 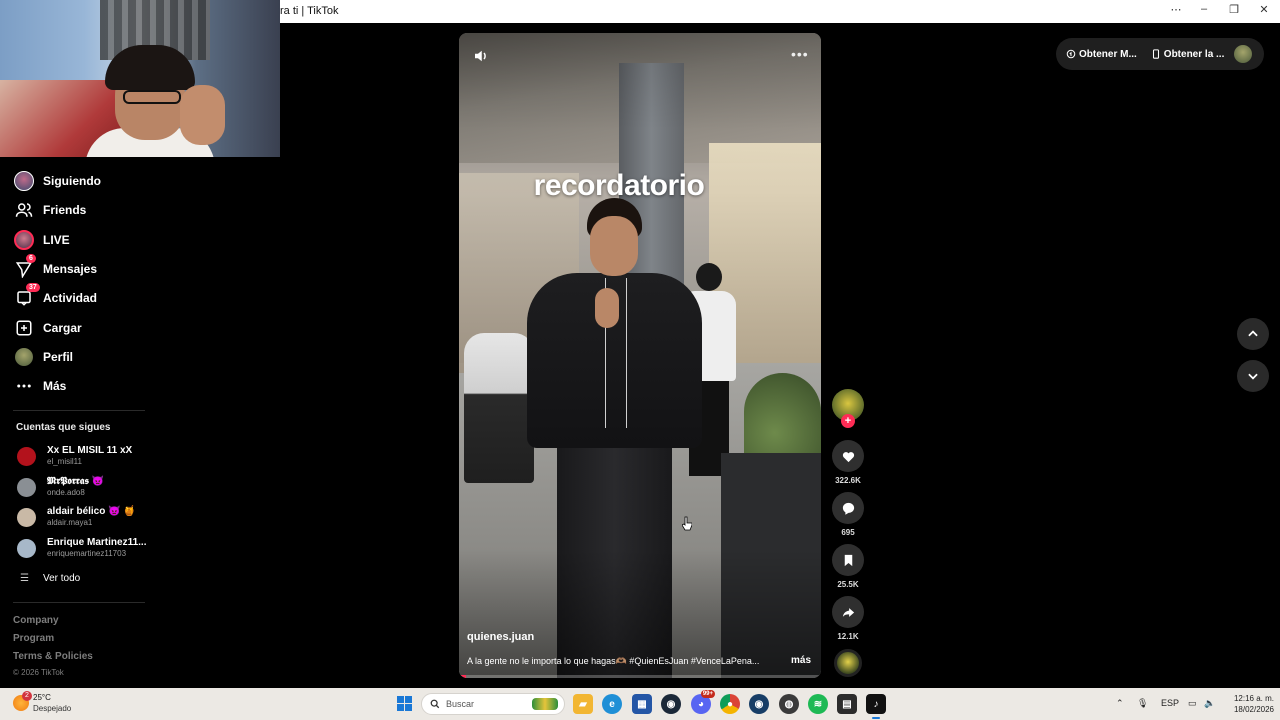 I want to click on video-progress-fill, so click(x=463, y=676).